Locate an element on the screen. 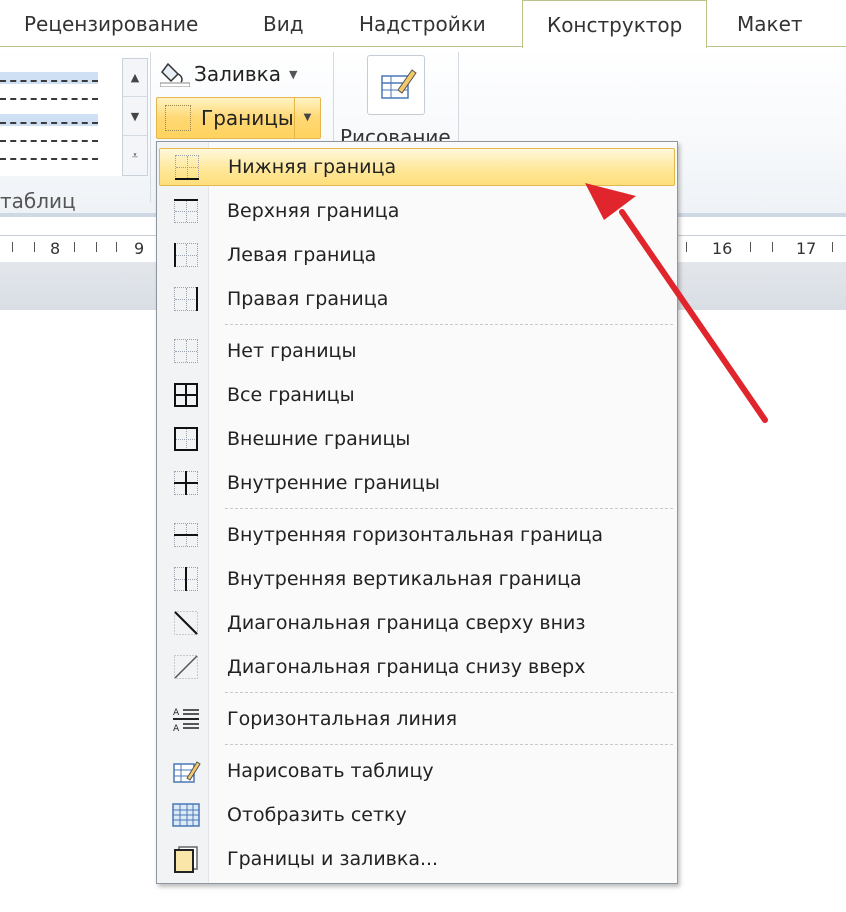  menu-item-bottom-border: Нижняя граница is located at coordinates (417, 167).